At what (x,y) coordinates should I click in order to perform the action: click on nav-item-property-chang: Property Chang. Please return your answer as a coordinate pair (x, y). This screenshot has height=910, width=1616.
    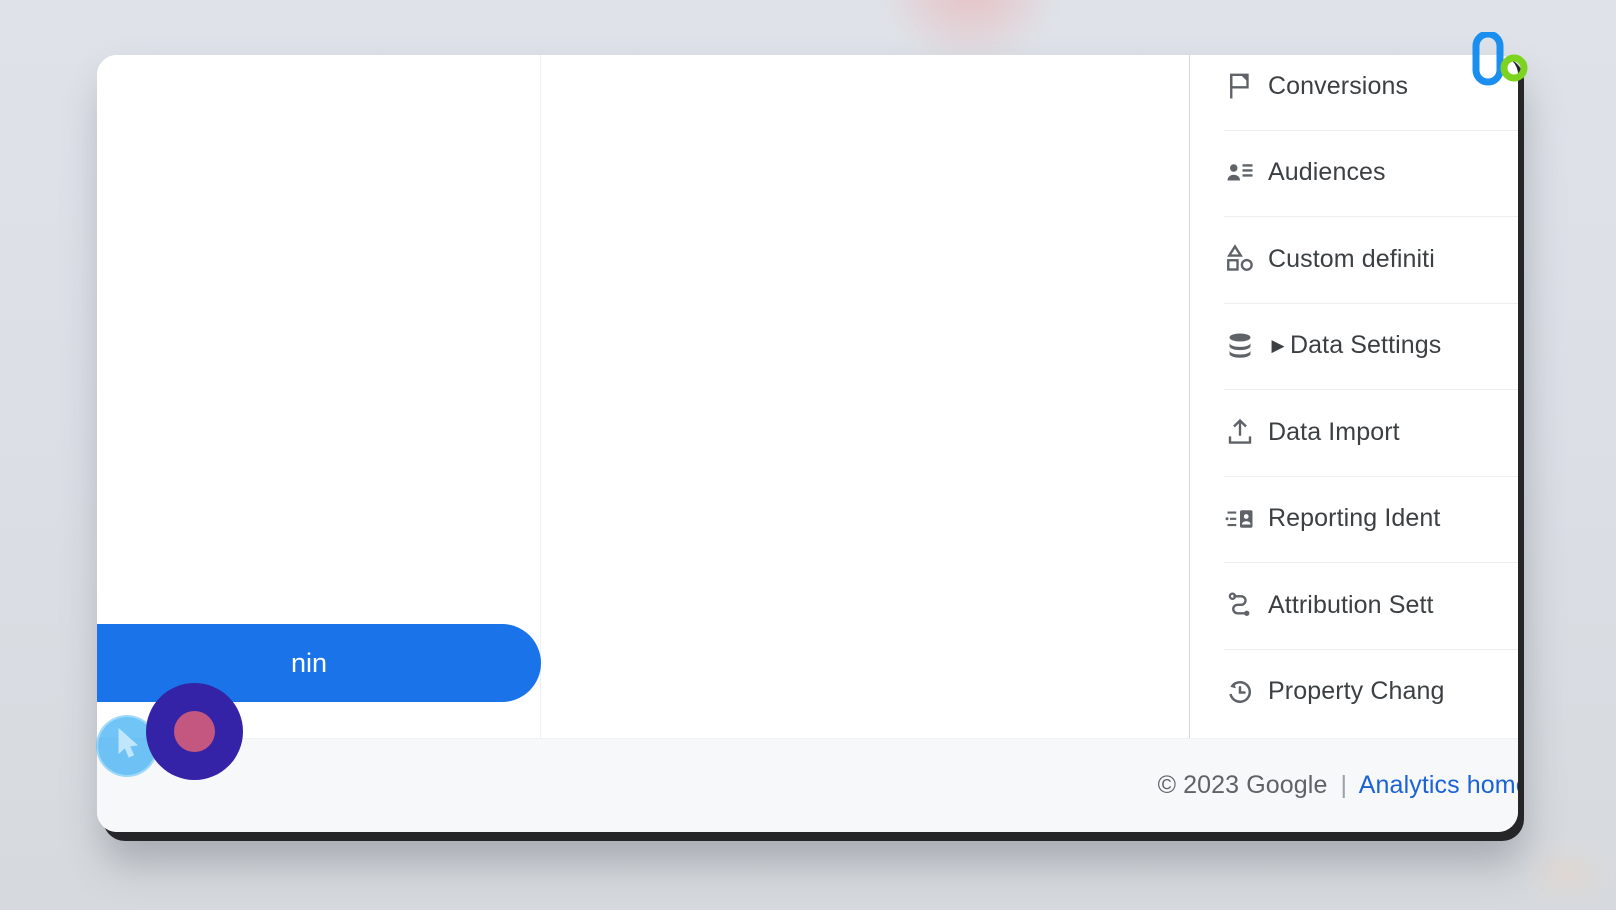
    Looking at the image, I should click on (1354, 692).